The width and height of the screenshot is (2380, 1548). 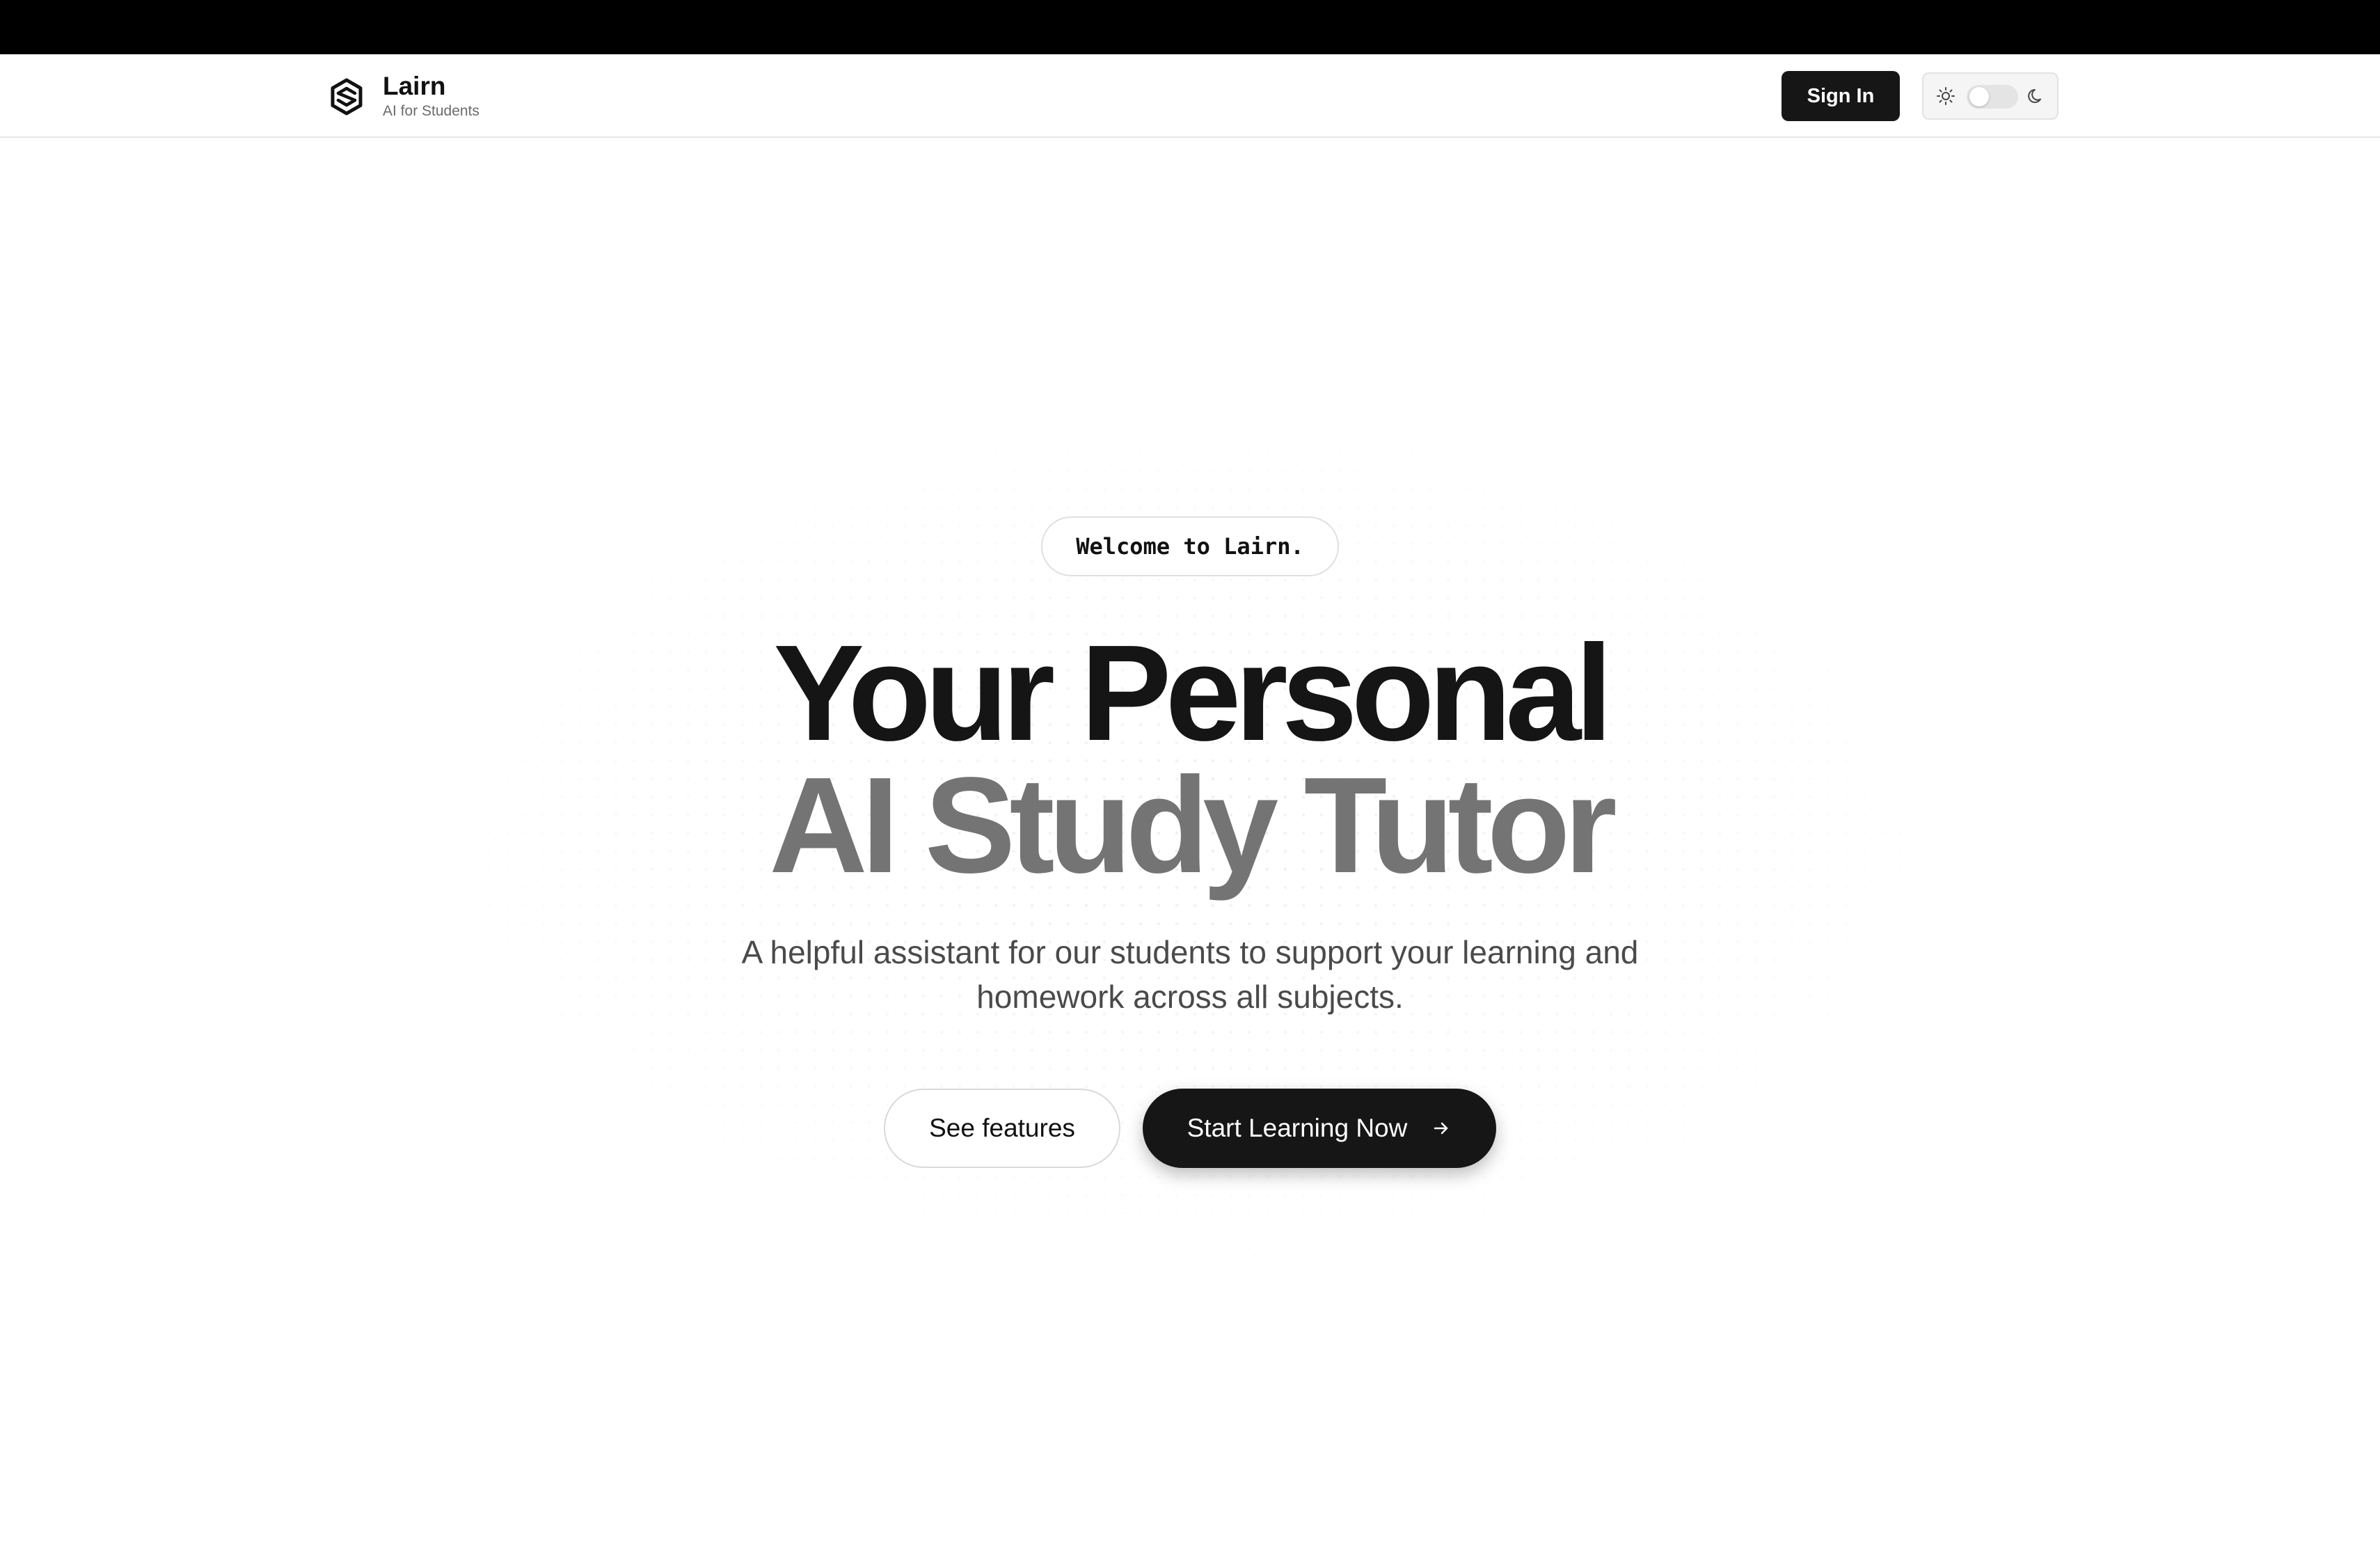 What do you see at coordinates (1190, 96) in the screenshot?
I see `site-header: Lairn AI for Students Sign In` at bounding box center [1190, 96].